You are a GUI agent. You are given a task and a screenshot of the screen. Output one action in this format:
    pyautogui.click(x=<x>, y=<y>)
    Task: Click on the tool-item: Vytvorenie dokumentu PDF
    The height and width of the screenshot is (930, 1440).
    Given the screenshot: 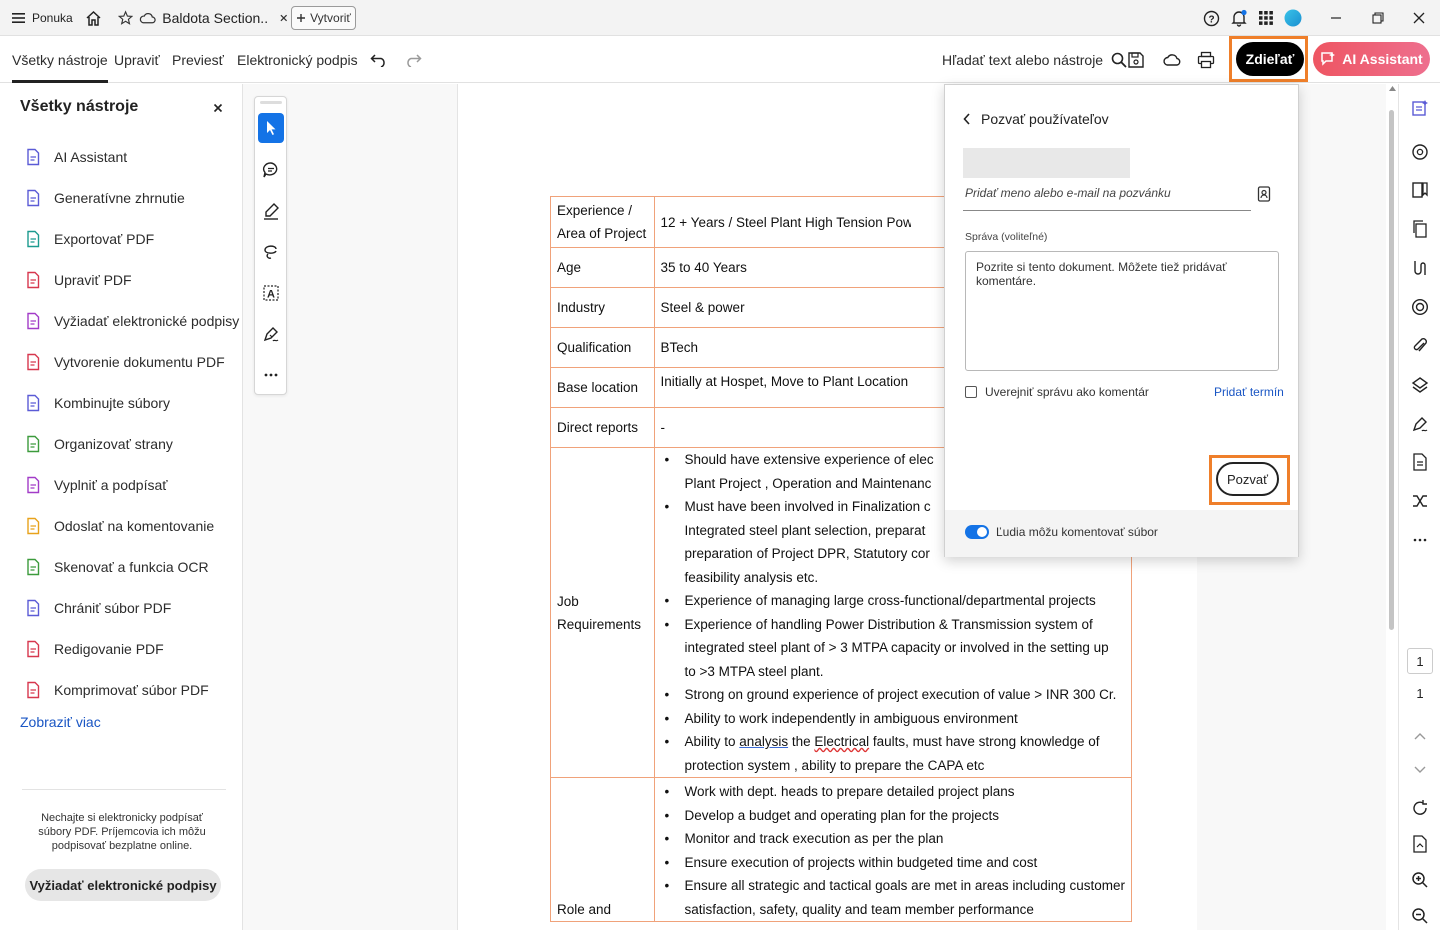 What is the action you would take?
    pyautogui.click(x=124, y=362)
    